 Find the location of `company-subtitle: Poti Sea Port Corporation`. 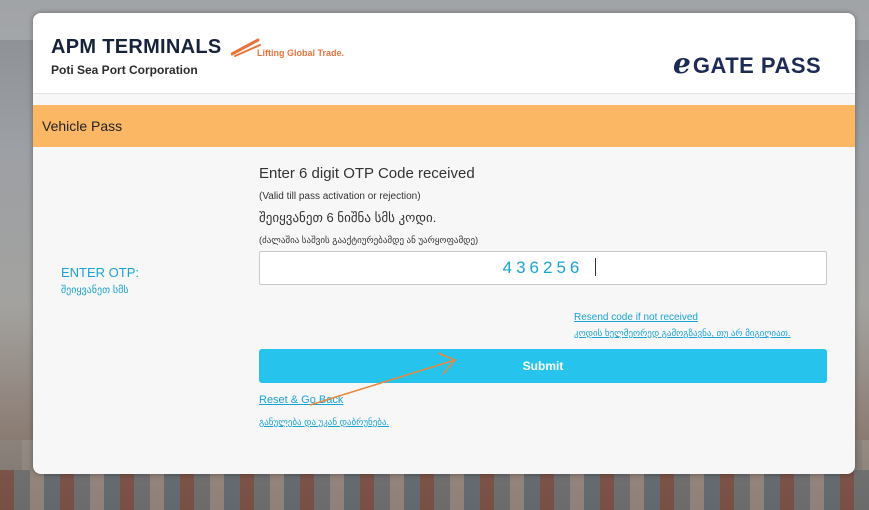

company-subtitle: Poti Sea Port Corporation is located at coordinates (124, 70).